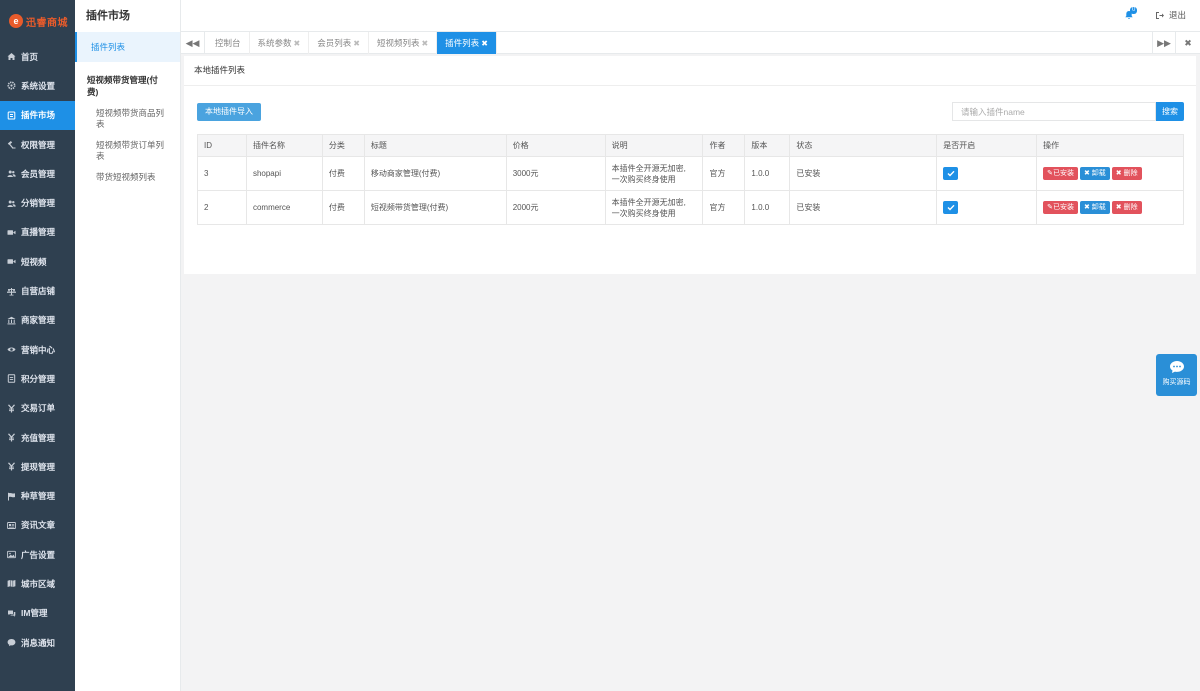  Describe the element at coordinates (555, 207) in the screenshot. I see `cell-price: 2000元` at that location.